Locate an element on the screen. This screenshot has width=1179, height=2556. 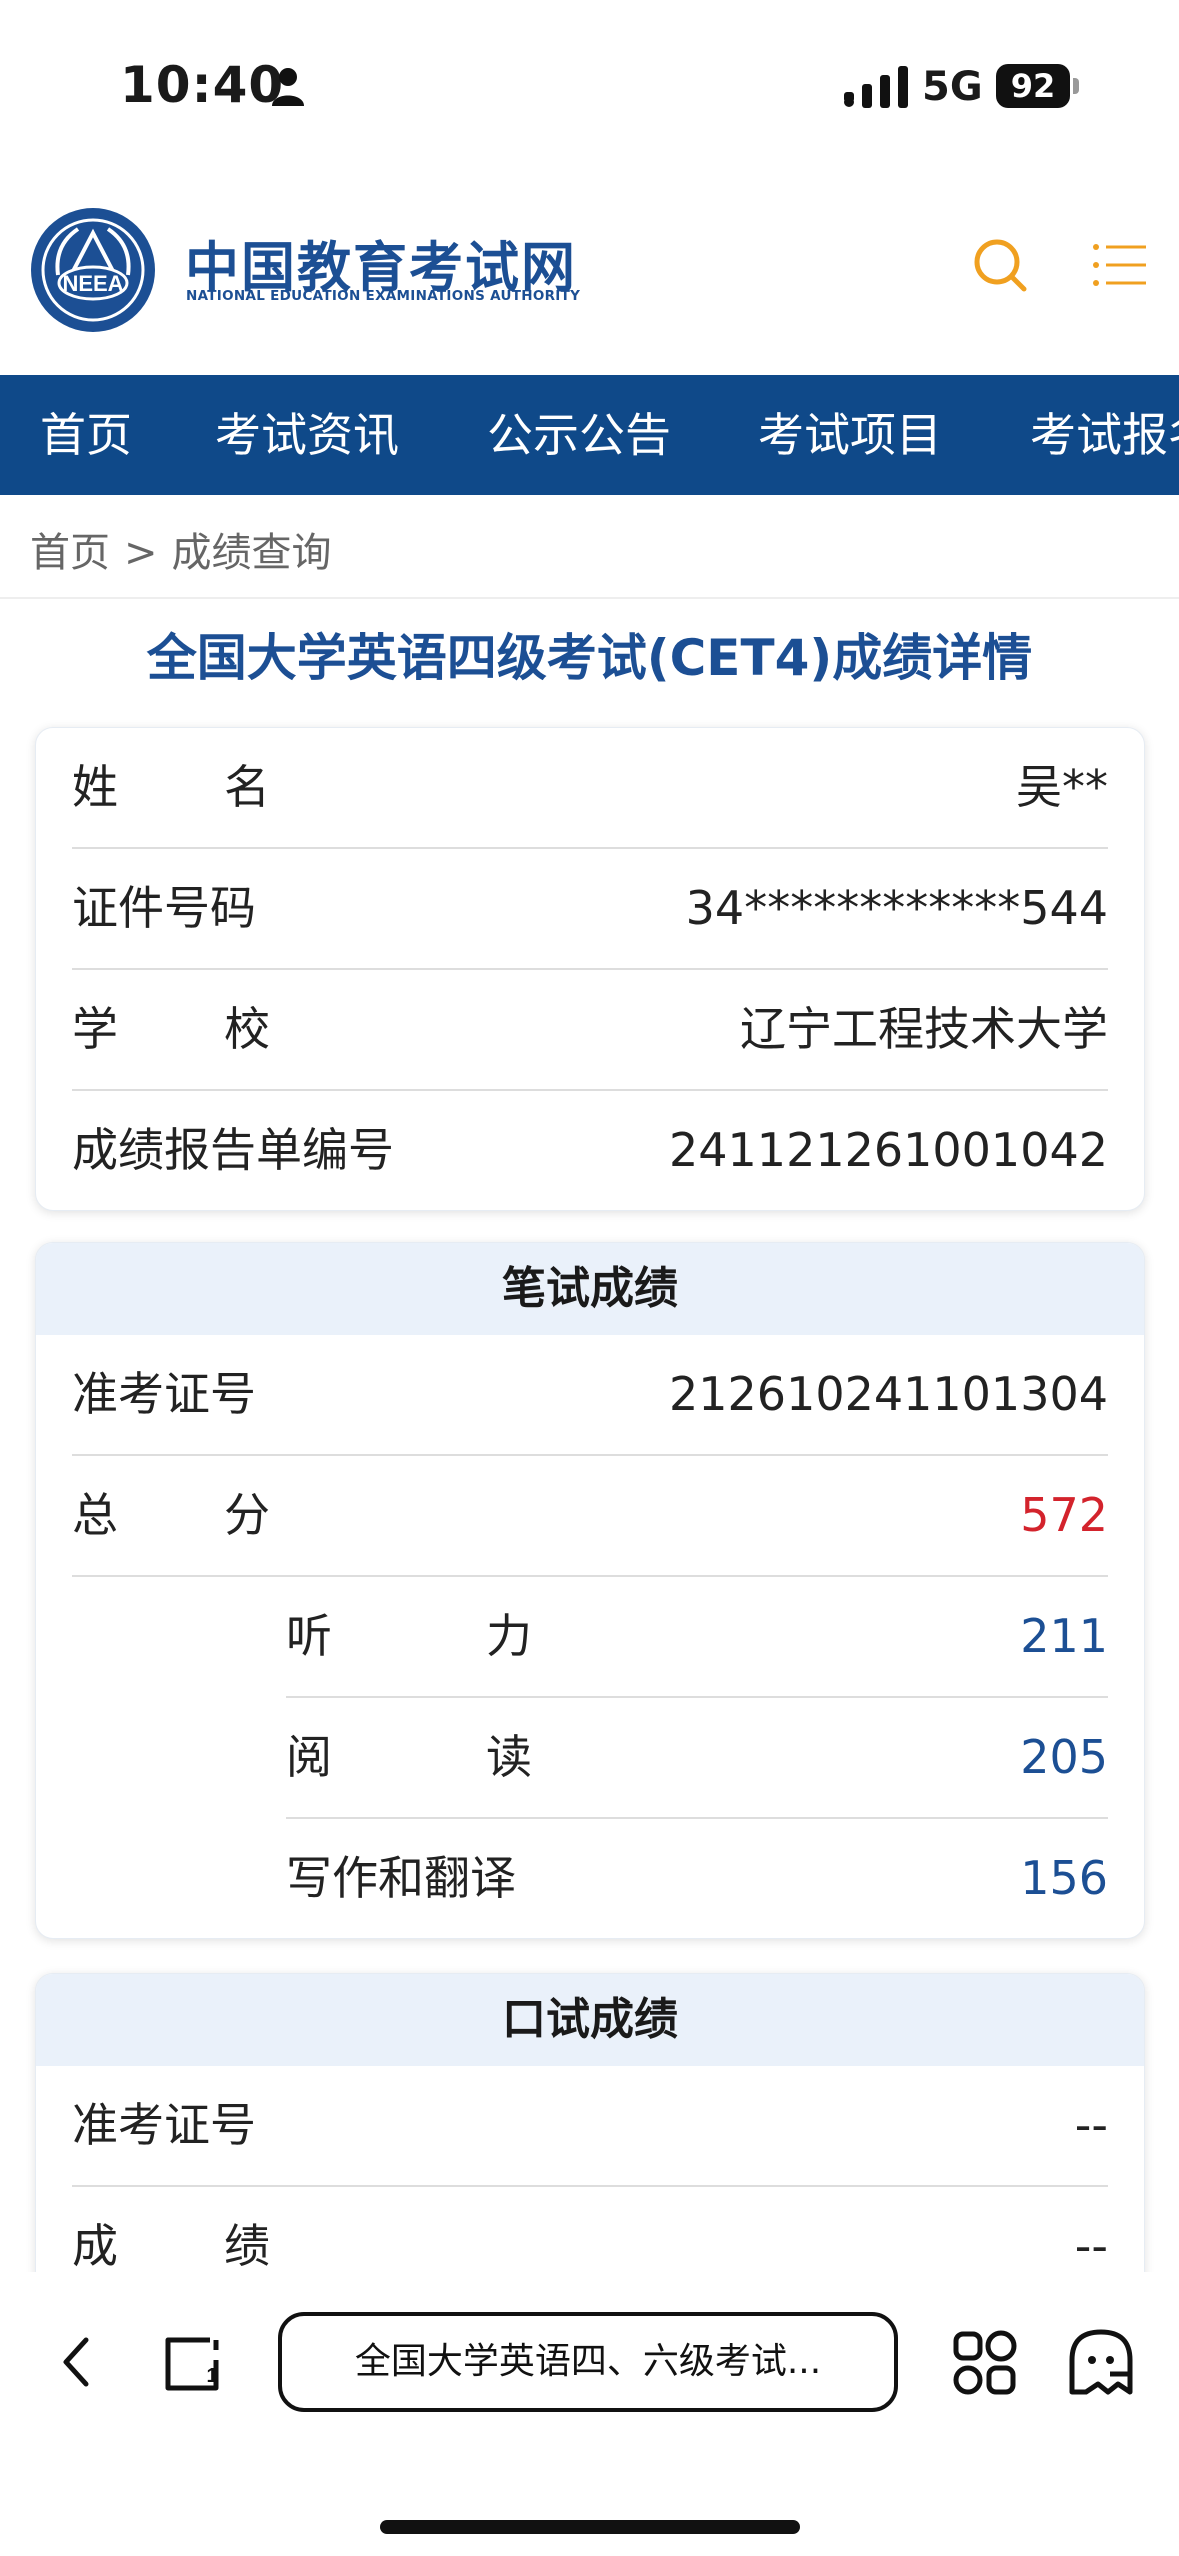
name-label: 姓名 is located at coordinates (171, 787).